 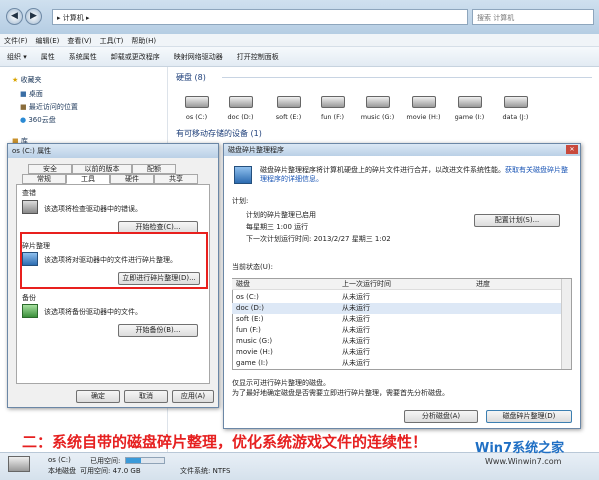 I want to click on disk-name: movie (H:), so click(x=254, y=352).